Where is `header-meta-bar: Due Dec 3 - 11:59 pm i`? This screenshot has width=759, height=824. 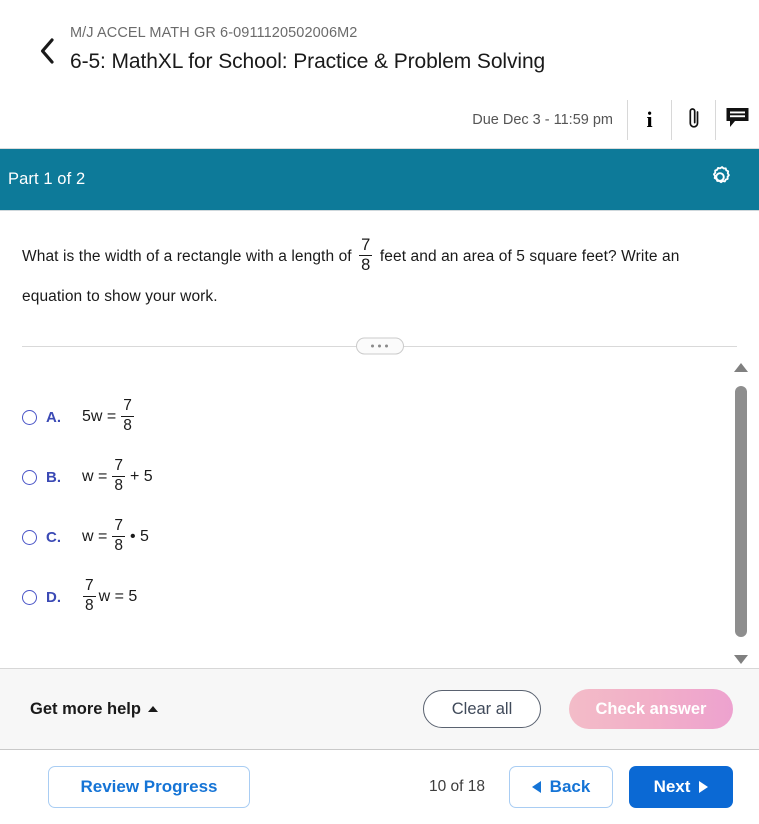 header-meta-bar: Due Dec 3 - 11:59 pm i is located at coordinates (615, 120).